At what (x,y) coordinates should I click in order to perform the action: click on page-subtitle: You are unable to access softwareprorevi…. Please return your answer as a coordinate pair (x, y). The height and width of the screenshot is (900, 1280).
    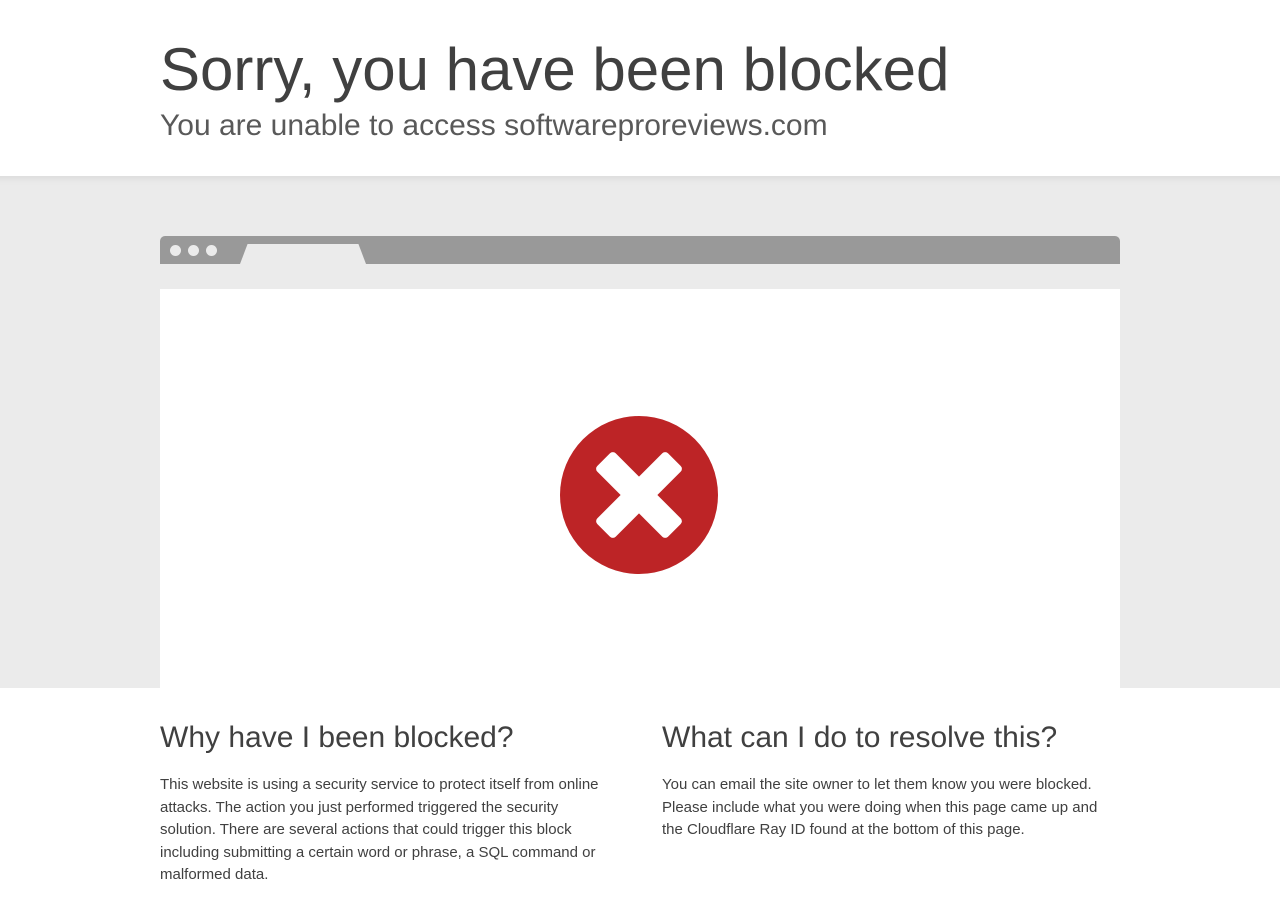
    Looking at the image, I should click on (494, 125).